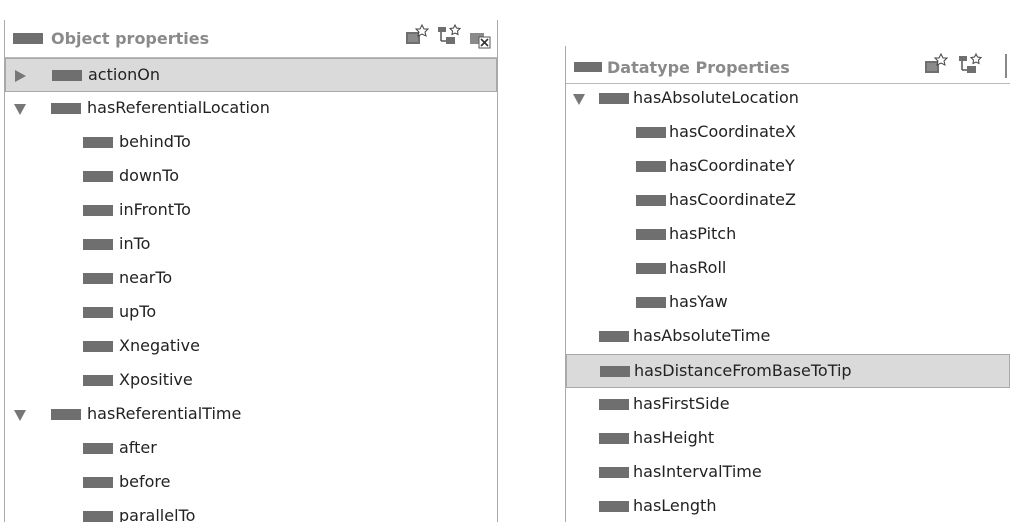  Describe the element at coordinates (702, 335) in the screenshot. I see `tree-item-label: hasAbsoluteTime` at that location.